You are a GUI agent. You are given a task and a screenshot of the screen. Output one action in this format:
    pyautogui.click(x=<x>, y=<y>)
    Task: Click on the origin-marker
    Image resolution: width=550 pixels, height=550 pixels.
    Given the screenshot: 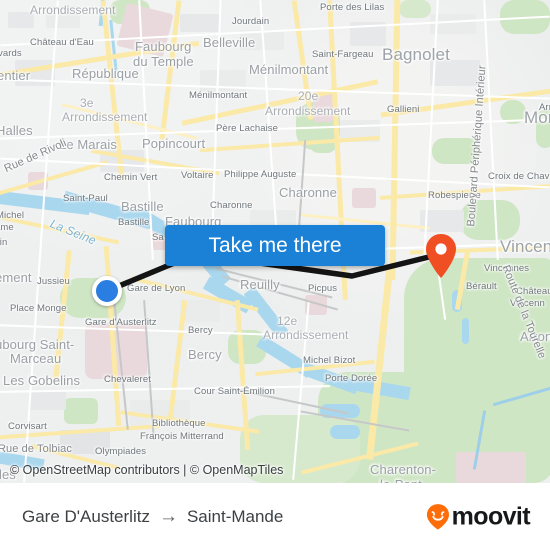 What is the action you would take?
    pyautogui.click(x=107, y=291)
    